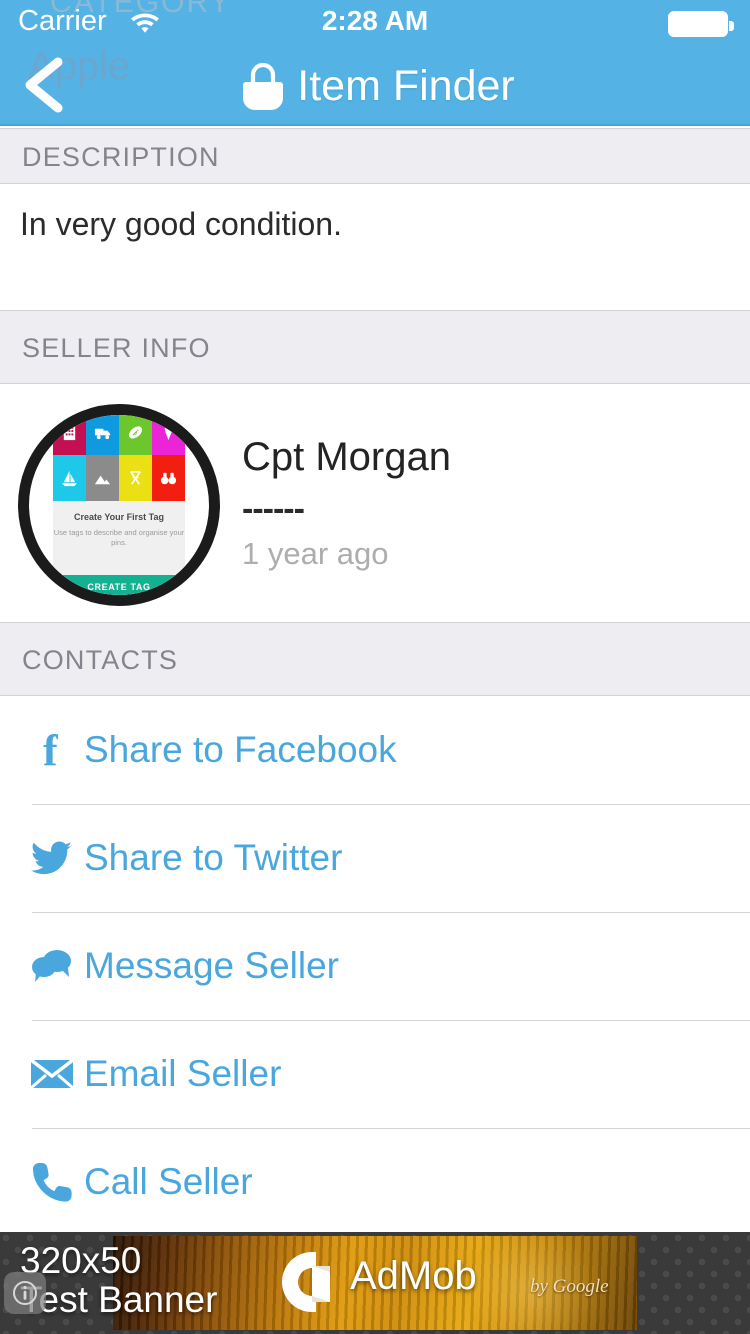 The height and width of the screenshot is (1334, 750). Describe the element at coordinates (263, 86) in the screenshot. I see `shopping-bag-icon` at that location.